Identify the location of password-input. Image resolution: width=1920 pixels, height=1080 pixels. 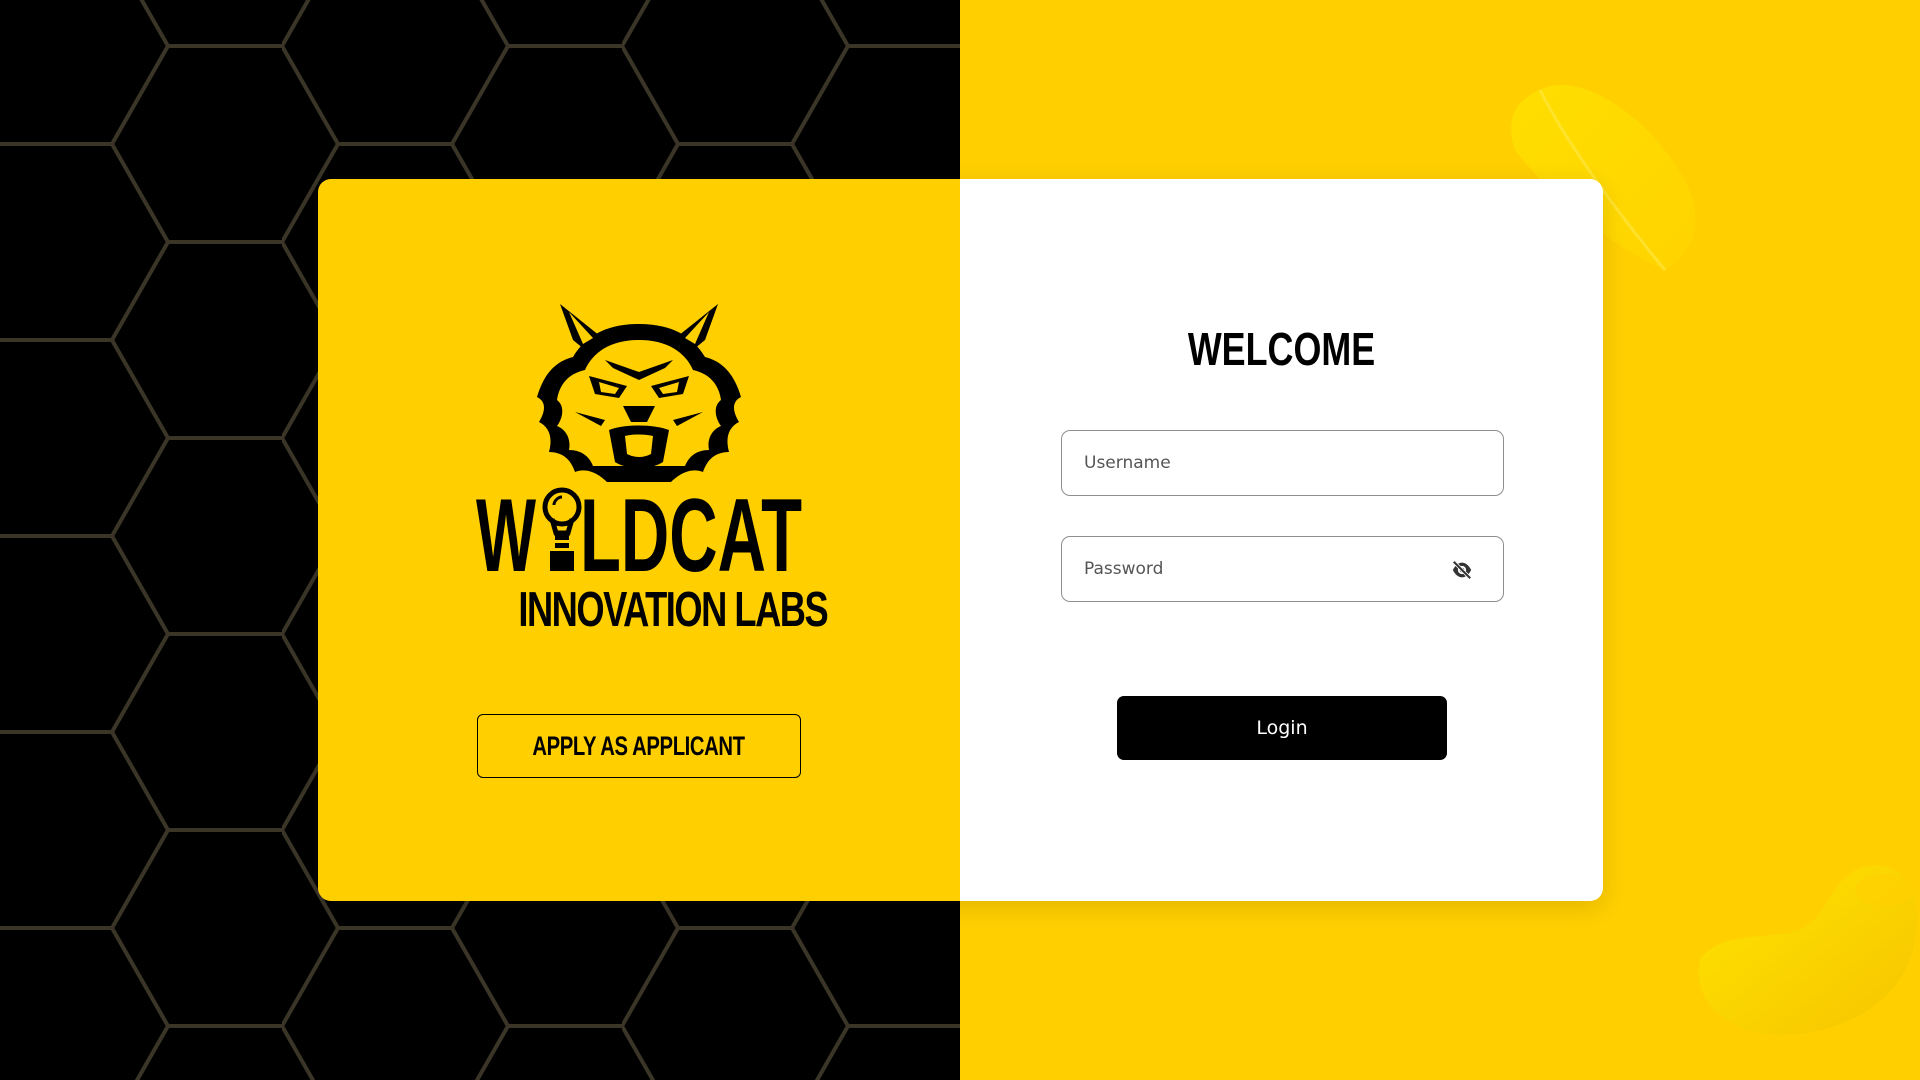
(1282, 569).